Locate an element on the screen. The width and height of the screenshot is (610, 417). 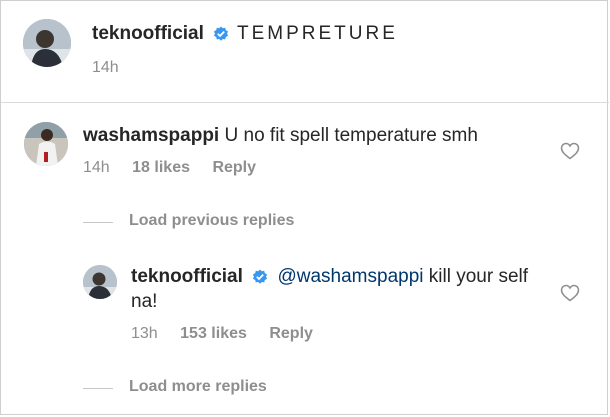
caption-timestamp: 14h is located at coordinates (105, 68).